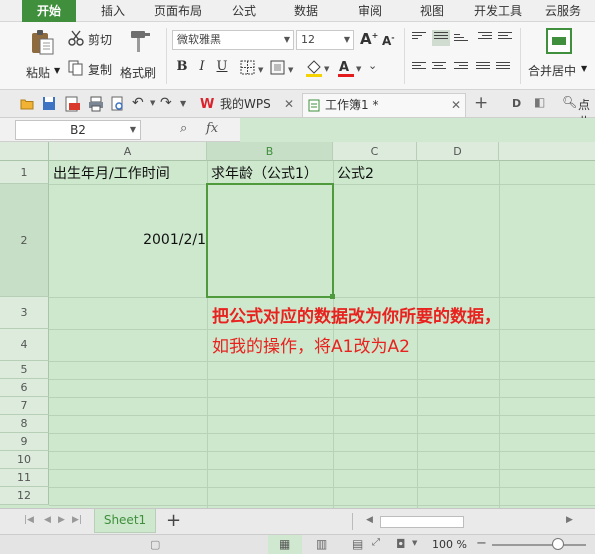 This screenshot has height=554, width=595. I want to click on selected-cell-b2, so click(270, 240).